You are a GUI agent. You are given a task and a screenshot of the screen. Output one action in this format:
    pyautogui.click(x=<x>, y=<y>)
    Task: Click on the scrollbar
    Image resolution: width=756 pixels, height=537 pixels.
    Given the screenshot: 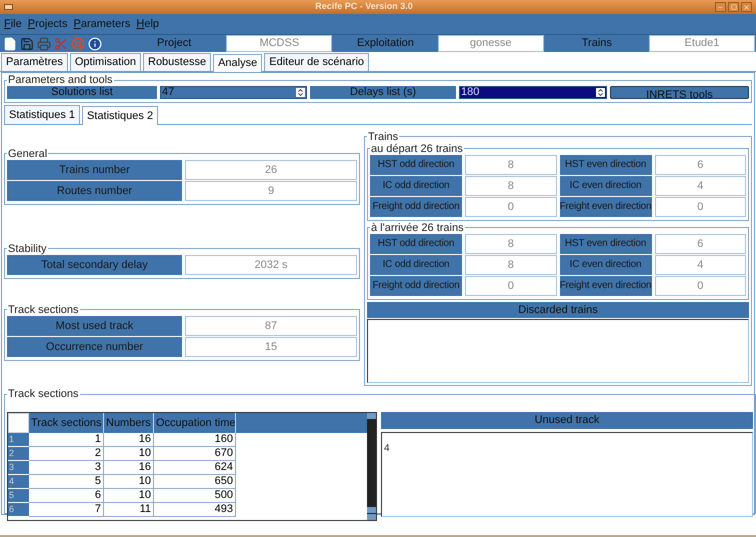 What is the action you would take?
    pyautogui.click(x=371, y=466)
    